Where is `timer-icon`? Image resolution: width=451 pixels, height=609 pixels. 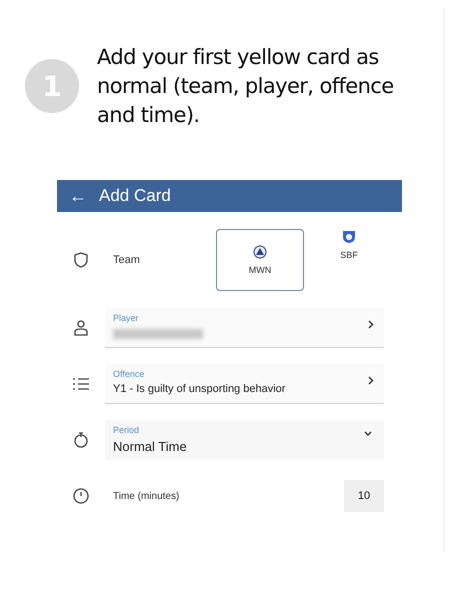 timer-icon is located at coordinates (81, 440).